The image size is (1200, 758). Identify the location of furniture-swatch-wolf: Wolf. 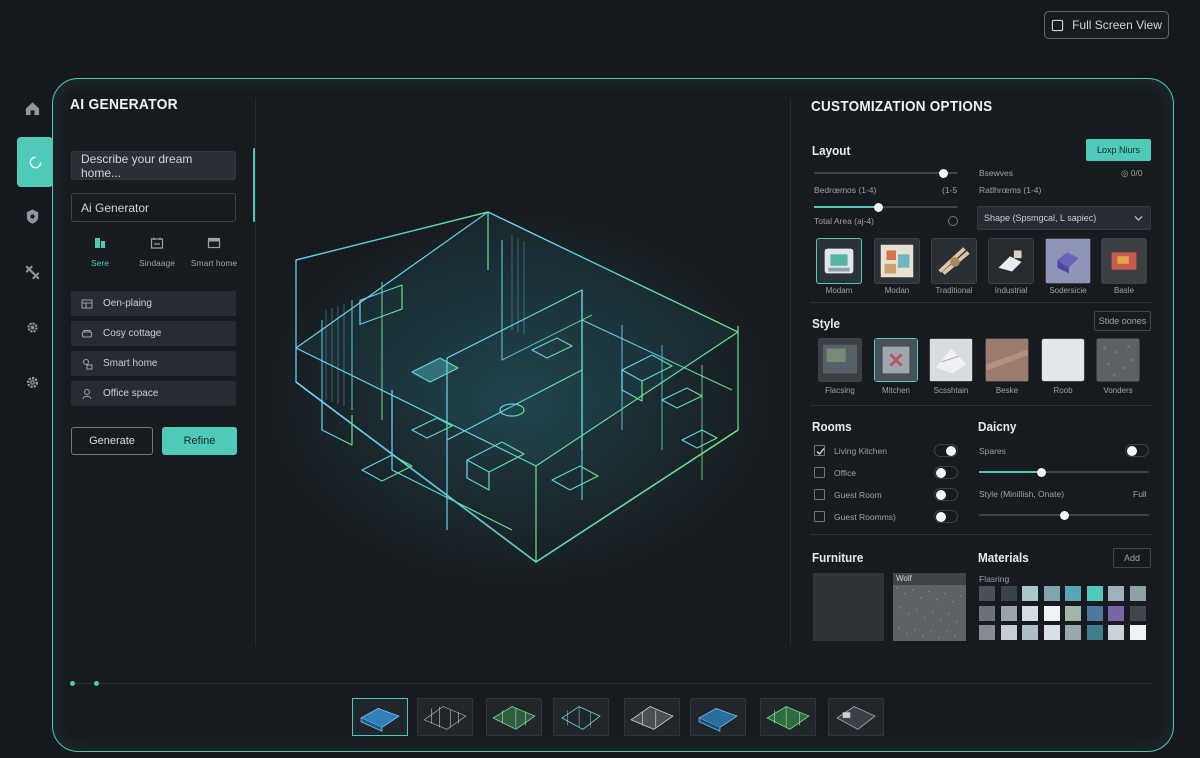
(929, 607).